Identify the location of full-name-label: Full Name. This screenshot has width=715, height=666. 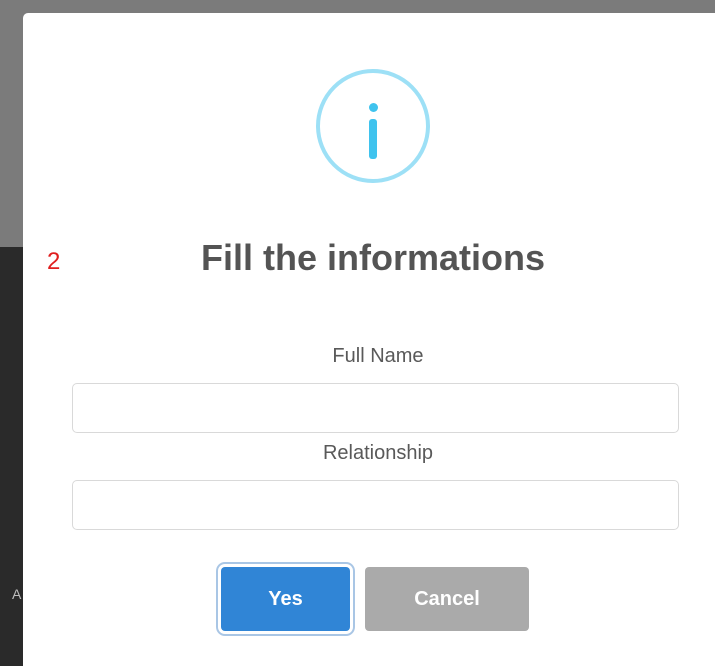
(378, 356).